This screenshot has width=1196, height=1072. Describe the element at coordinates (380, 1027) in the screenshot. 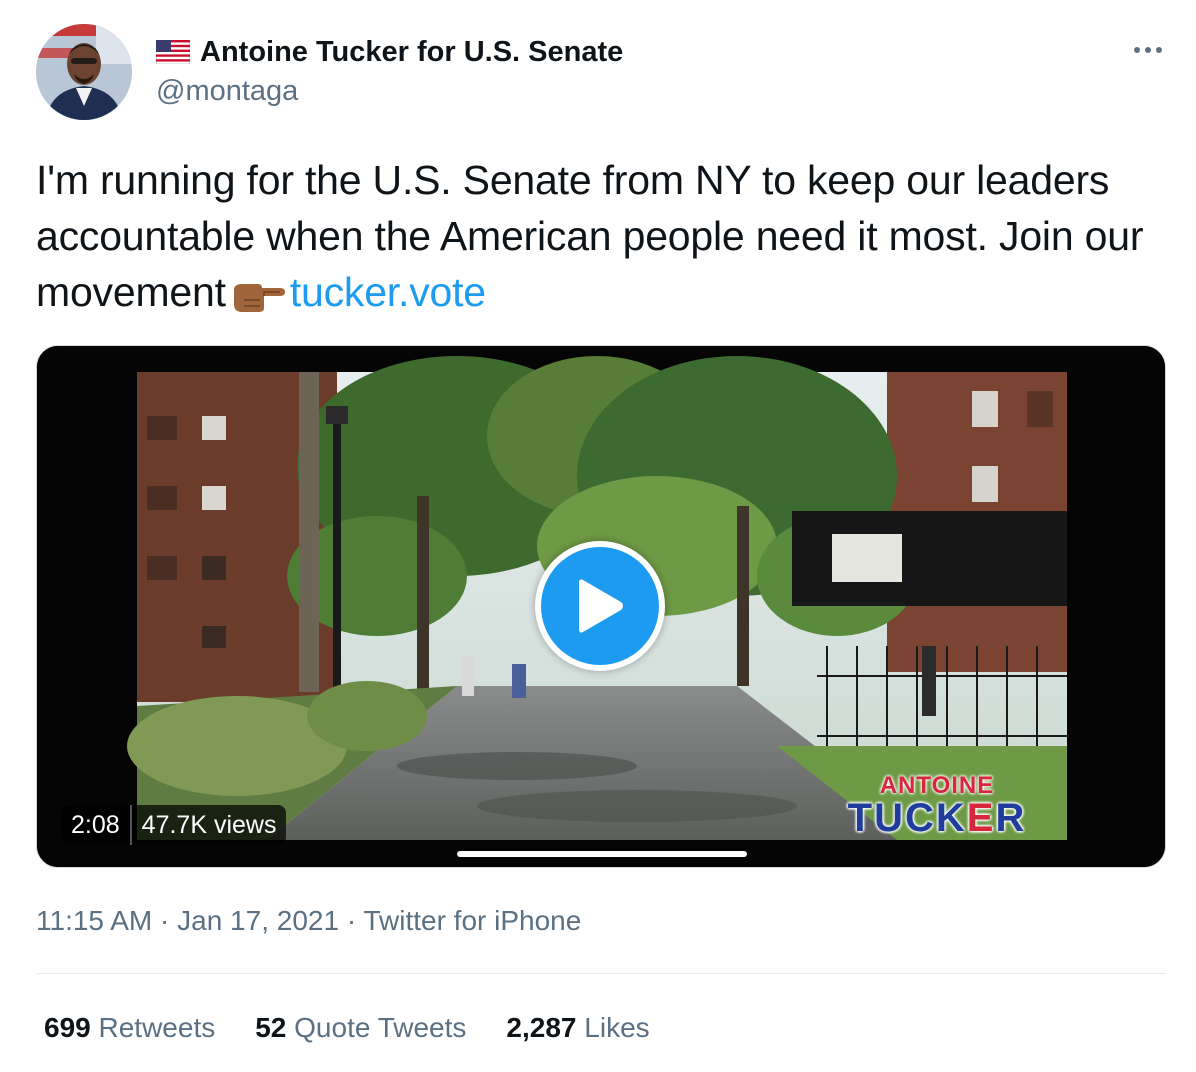

I see `quote-tweets-label: Quote Tweets` at that location.